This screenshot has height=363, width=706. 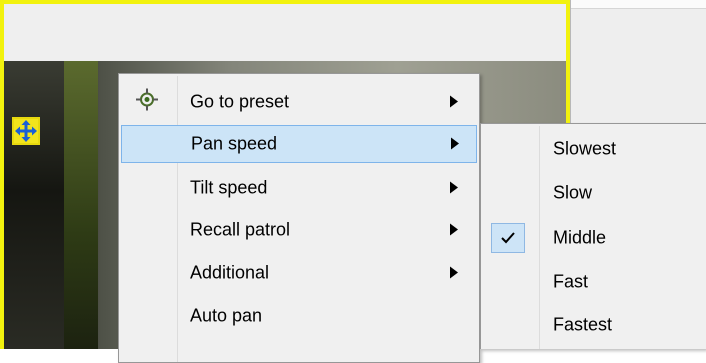 What do you see at coordinates (594, 193) in the screenshot?
I see `submenu-item-slow: Slow` at bounding box center [594, 193].